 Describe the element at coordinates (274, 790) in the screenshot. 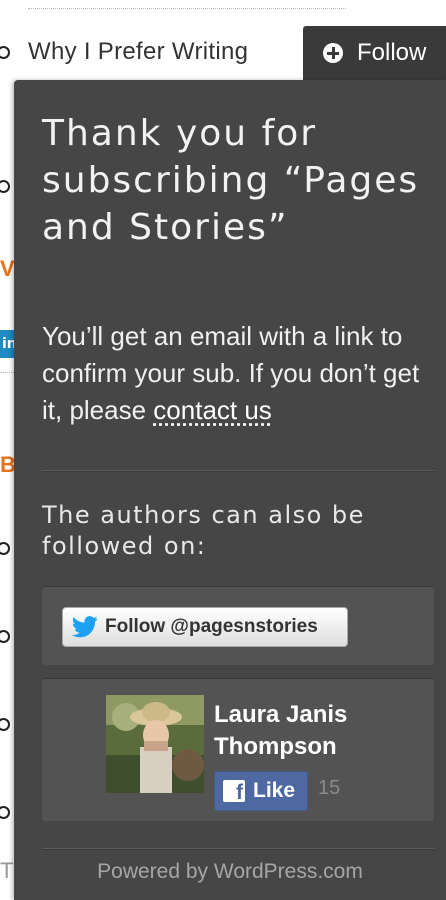

I see `facebook-like-label: Like` at that location.